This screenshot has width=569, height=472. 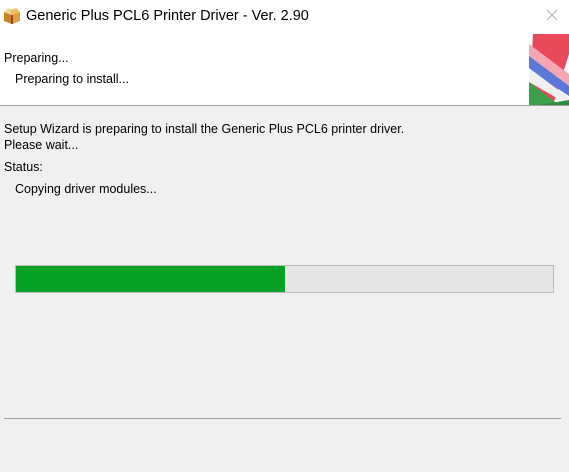 I want to click on close-button, so click(x=552, y=16).